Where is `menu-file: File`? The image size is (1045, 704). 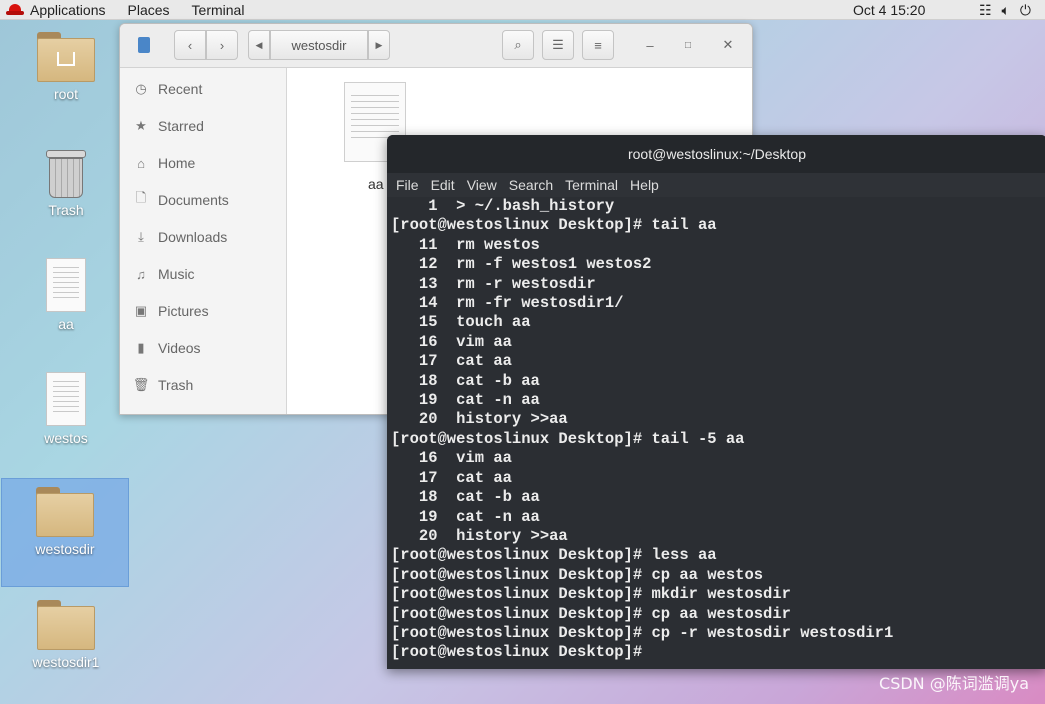 menu-file: File is located at coordinates (407, 185).